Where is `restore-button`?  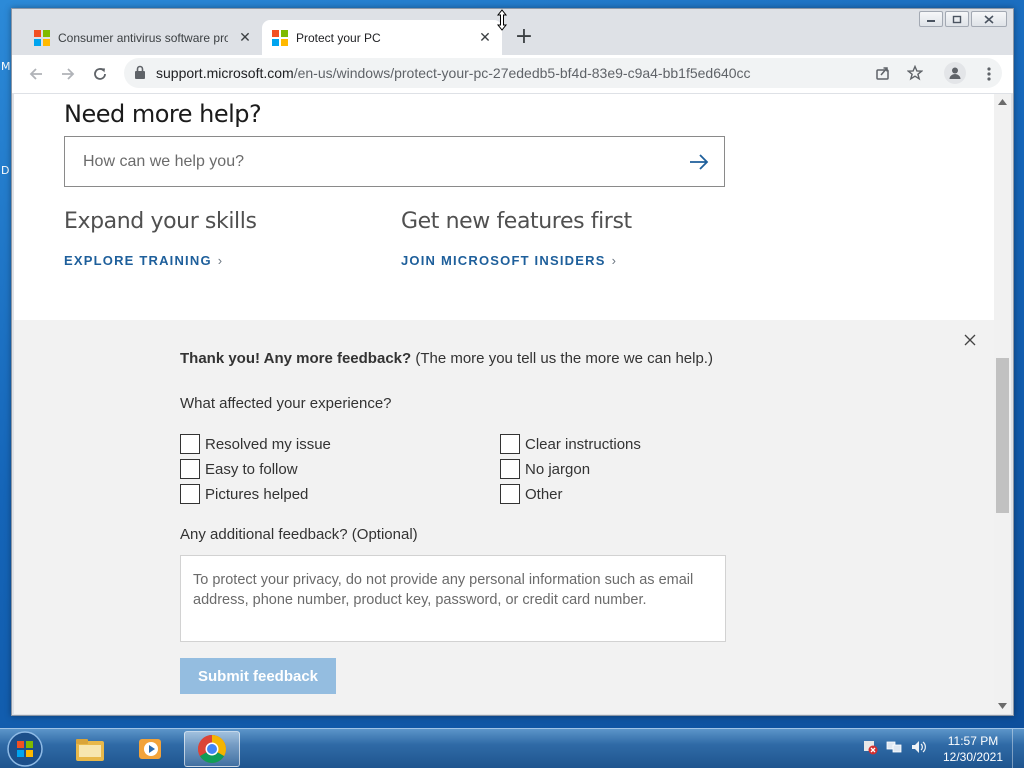 restore-button is located at coordinates (957, 19).